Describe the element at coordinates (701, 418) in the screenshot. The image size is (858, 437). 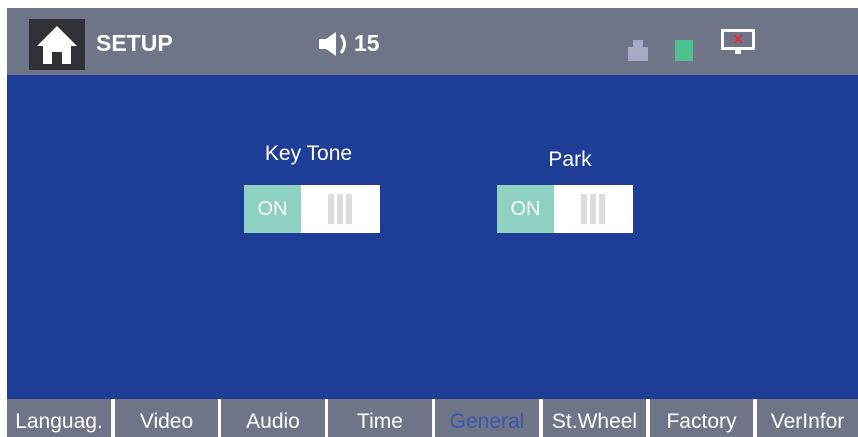
I see `tab-factory: Factory` at that location.